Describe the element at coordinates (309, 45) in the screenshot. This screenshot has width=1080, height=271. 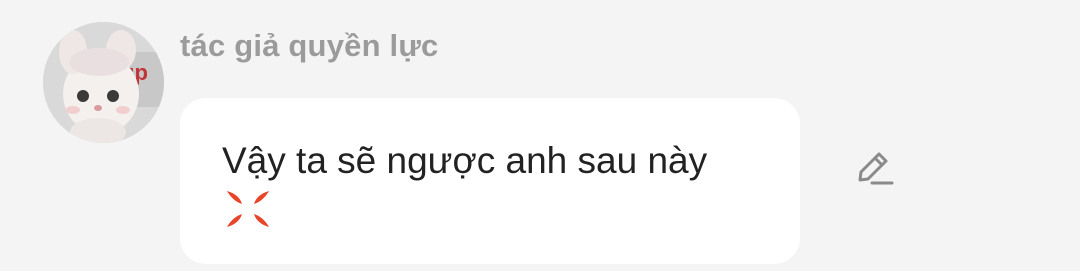
I see `author-name: tác giả quyền lực` at that location.